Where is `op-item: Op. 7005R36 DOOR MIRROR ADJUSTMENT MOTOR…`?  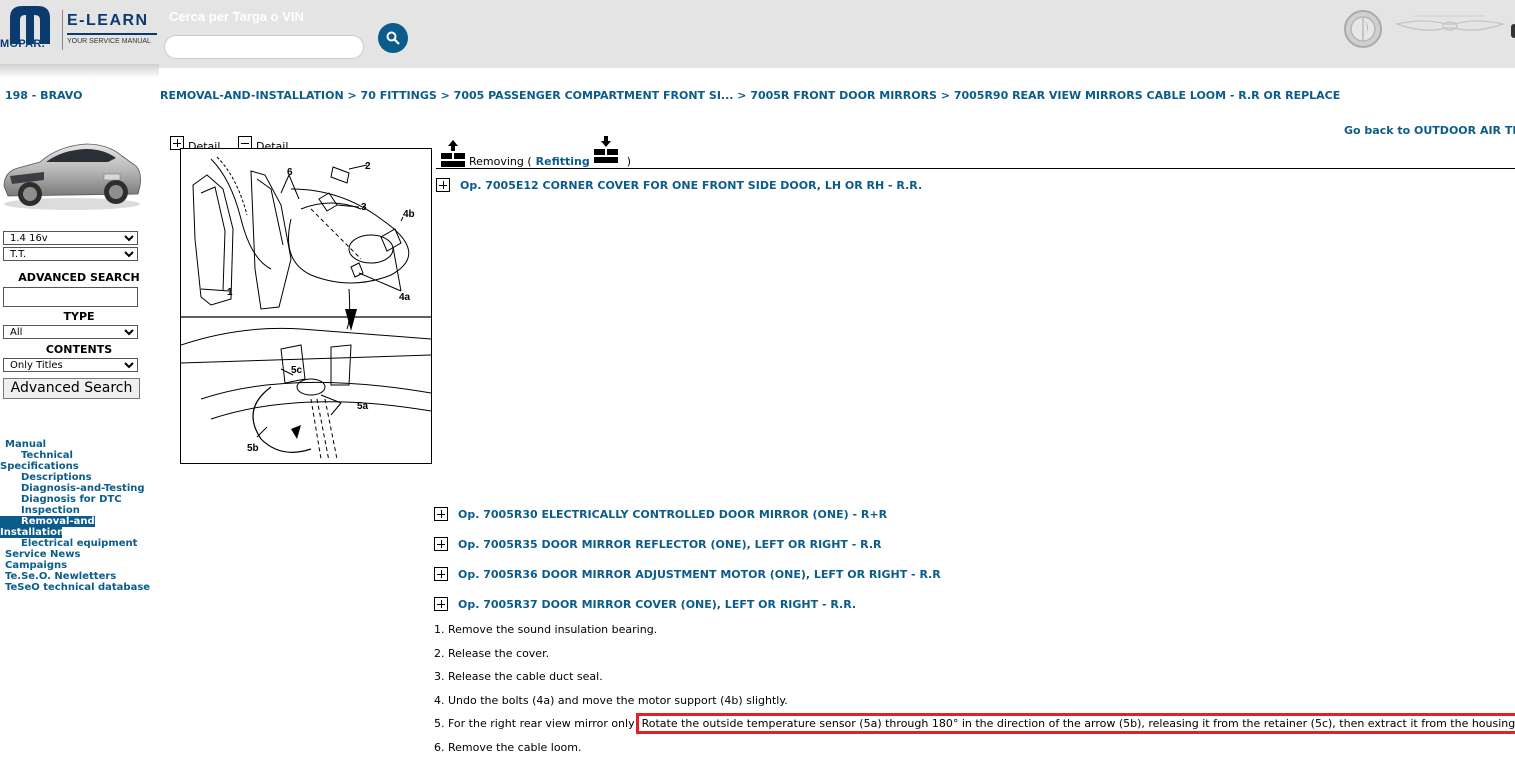
op-item: Op. 7005R36 DOOR MIRROR ADJUSTMENT MOTOR… is located at coordinates (687, 574).